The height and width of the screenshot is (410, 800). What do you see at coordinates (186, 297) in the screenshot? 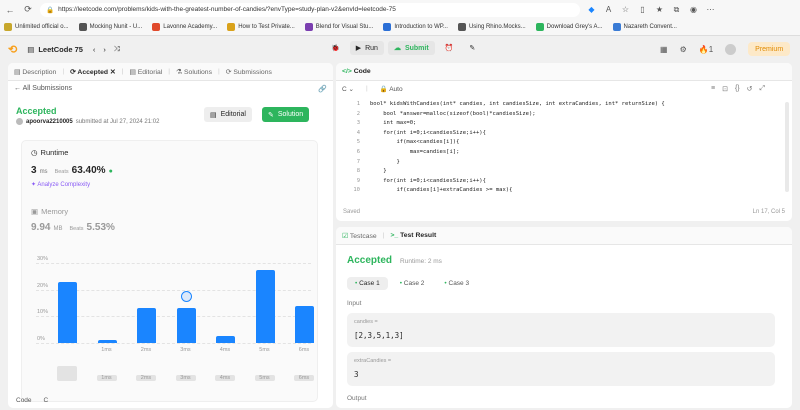
I see `your-submission-avatar` at bounding box center [186, 297].